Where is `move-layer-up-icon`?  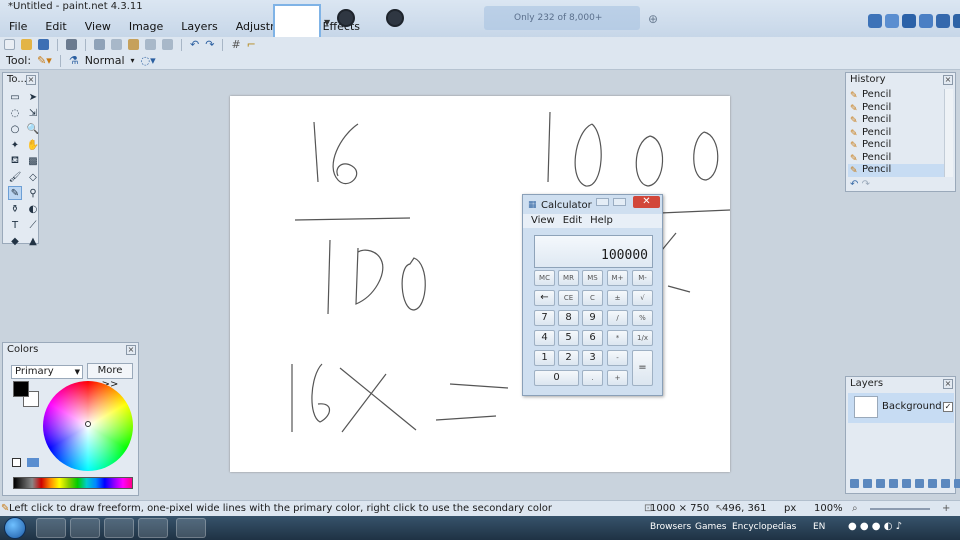
move-layer-up-icon is located at coordinates (906, 483).